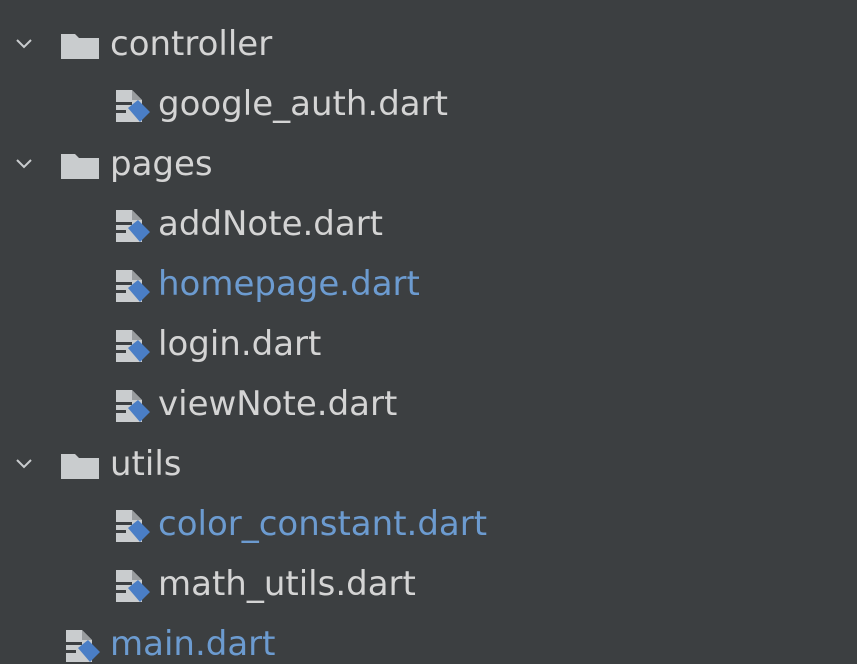 The height and width of the screenshot is (664, 857). Describe the element at coordinates (428, 584) in the screenshot. I see `tree-file-math-utils: math_utils.dart` at that location.